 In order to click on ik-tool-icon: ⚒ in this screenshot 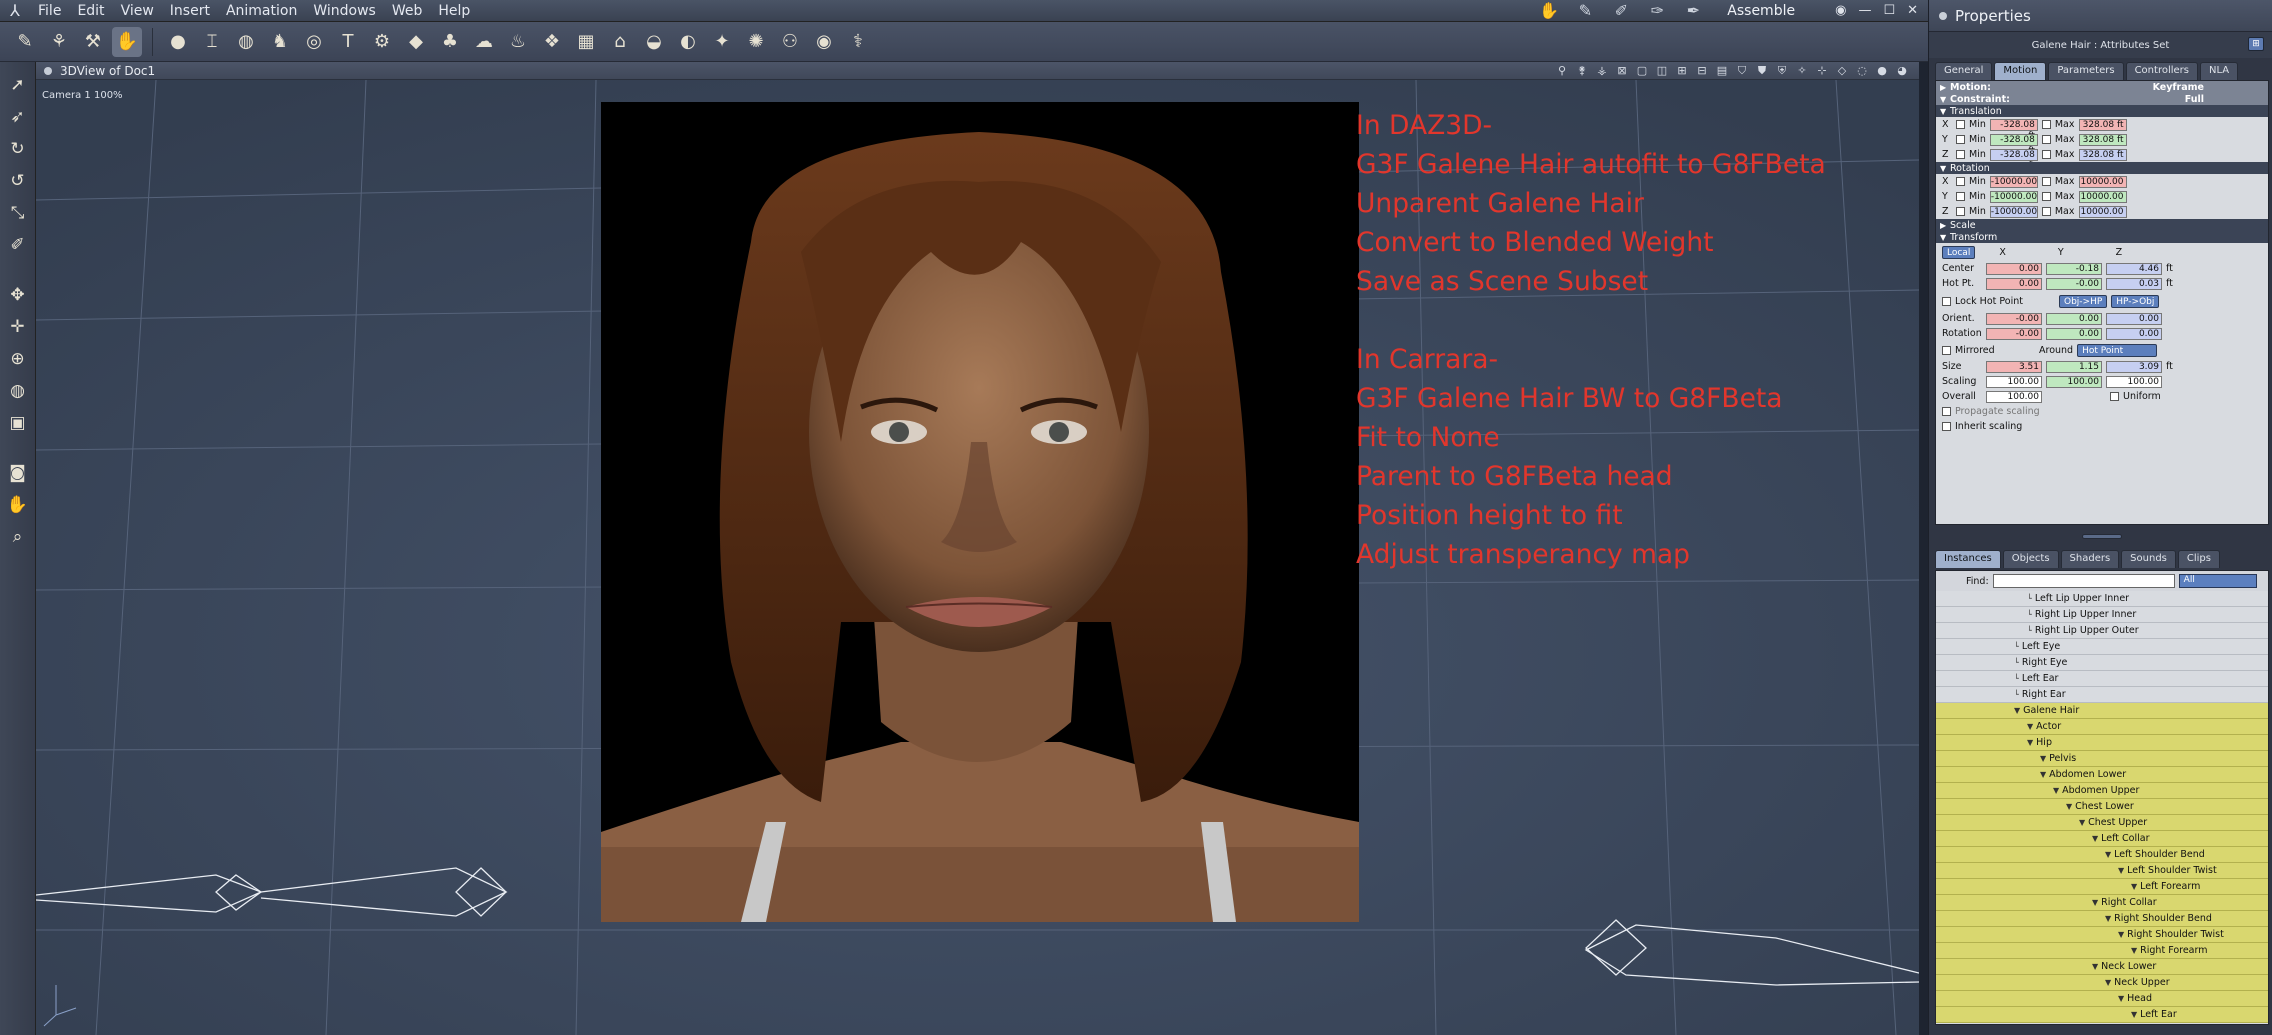, I will do `click(93, 42)`.